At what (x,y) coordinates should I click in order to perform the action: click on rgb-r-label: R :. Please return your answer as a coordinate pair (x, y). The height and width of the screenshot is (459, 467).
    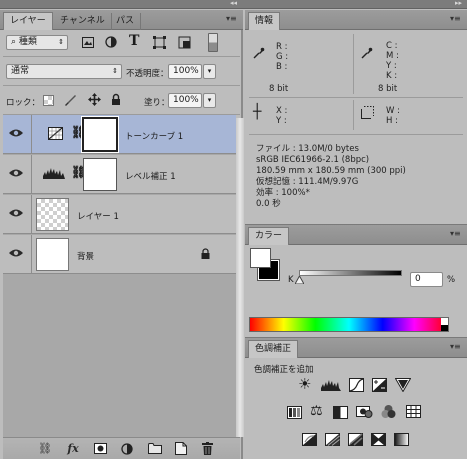
    Looking at the image, I should click on (282, 47).